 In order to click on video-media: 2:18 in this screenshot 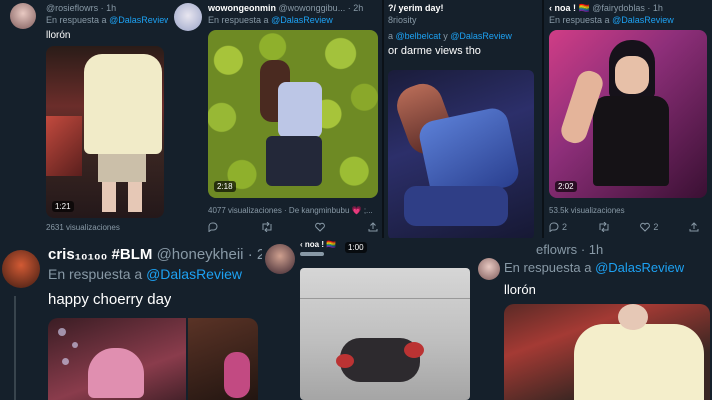, I will do `click(293, 114)`.